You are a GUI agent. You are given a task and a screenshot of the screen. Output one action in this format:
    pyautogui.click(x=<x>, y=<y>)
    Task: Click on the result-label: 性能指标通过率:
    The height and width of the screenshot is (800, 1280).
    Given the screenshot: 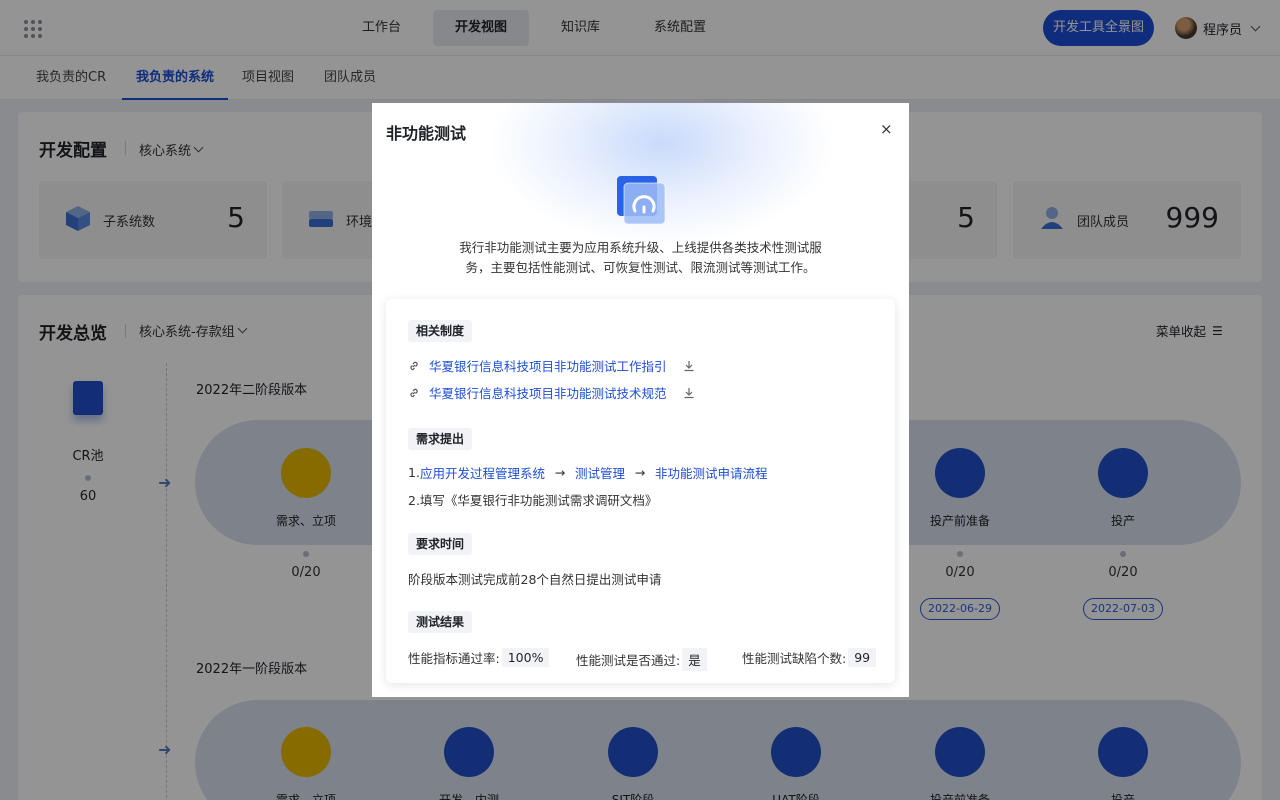 What is the action you would take?
    pyautogui.click(x=454, y=658)
    